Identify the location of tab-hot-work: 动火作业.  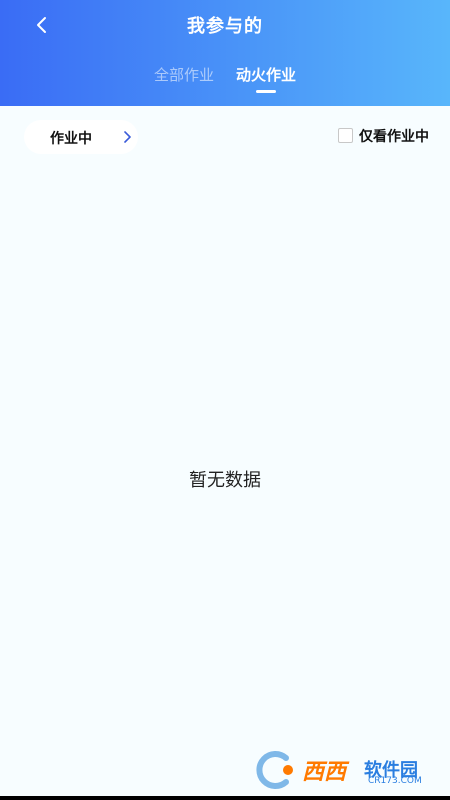
(266, 74).